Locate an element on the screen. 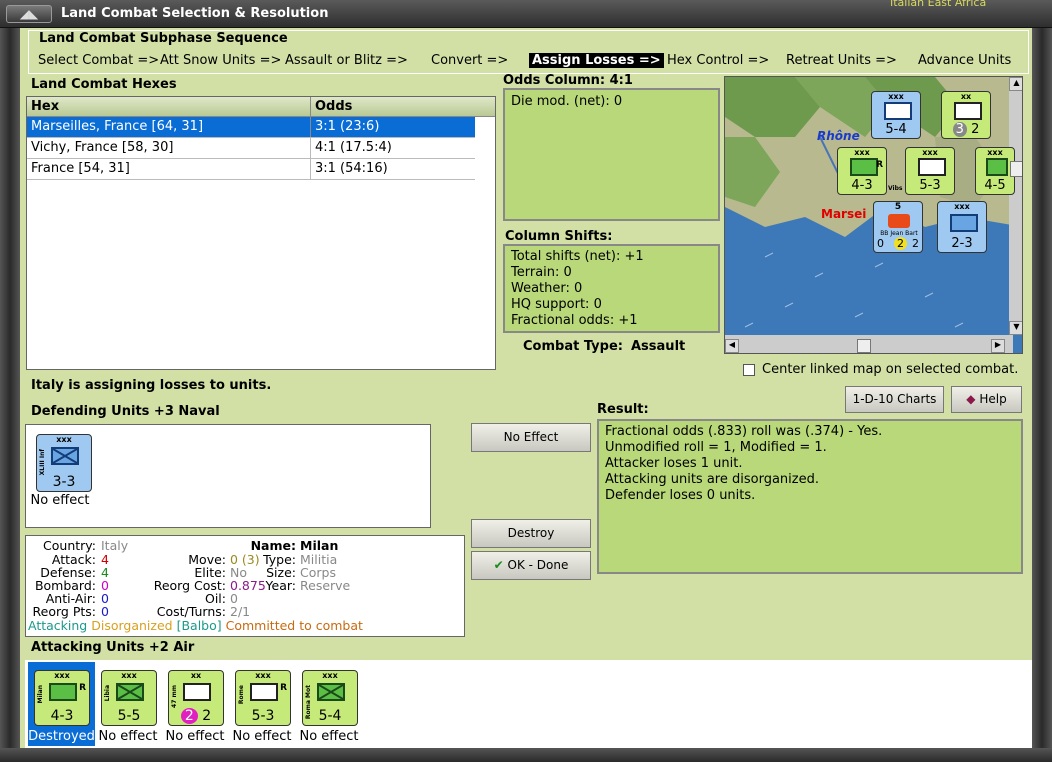 Image resolution: width=1052 pixels, height=762 pixels. step-select-combat: Select Combat => is located at coordinates (98, 60).